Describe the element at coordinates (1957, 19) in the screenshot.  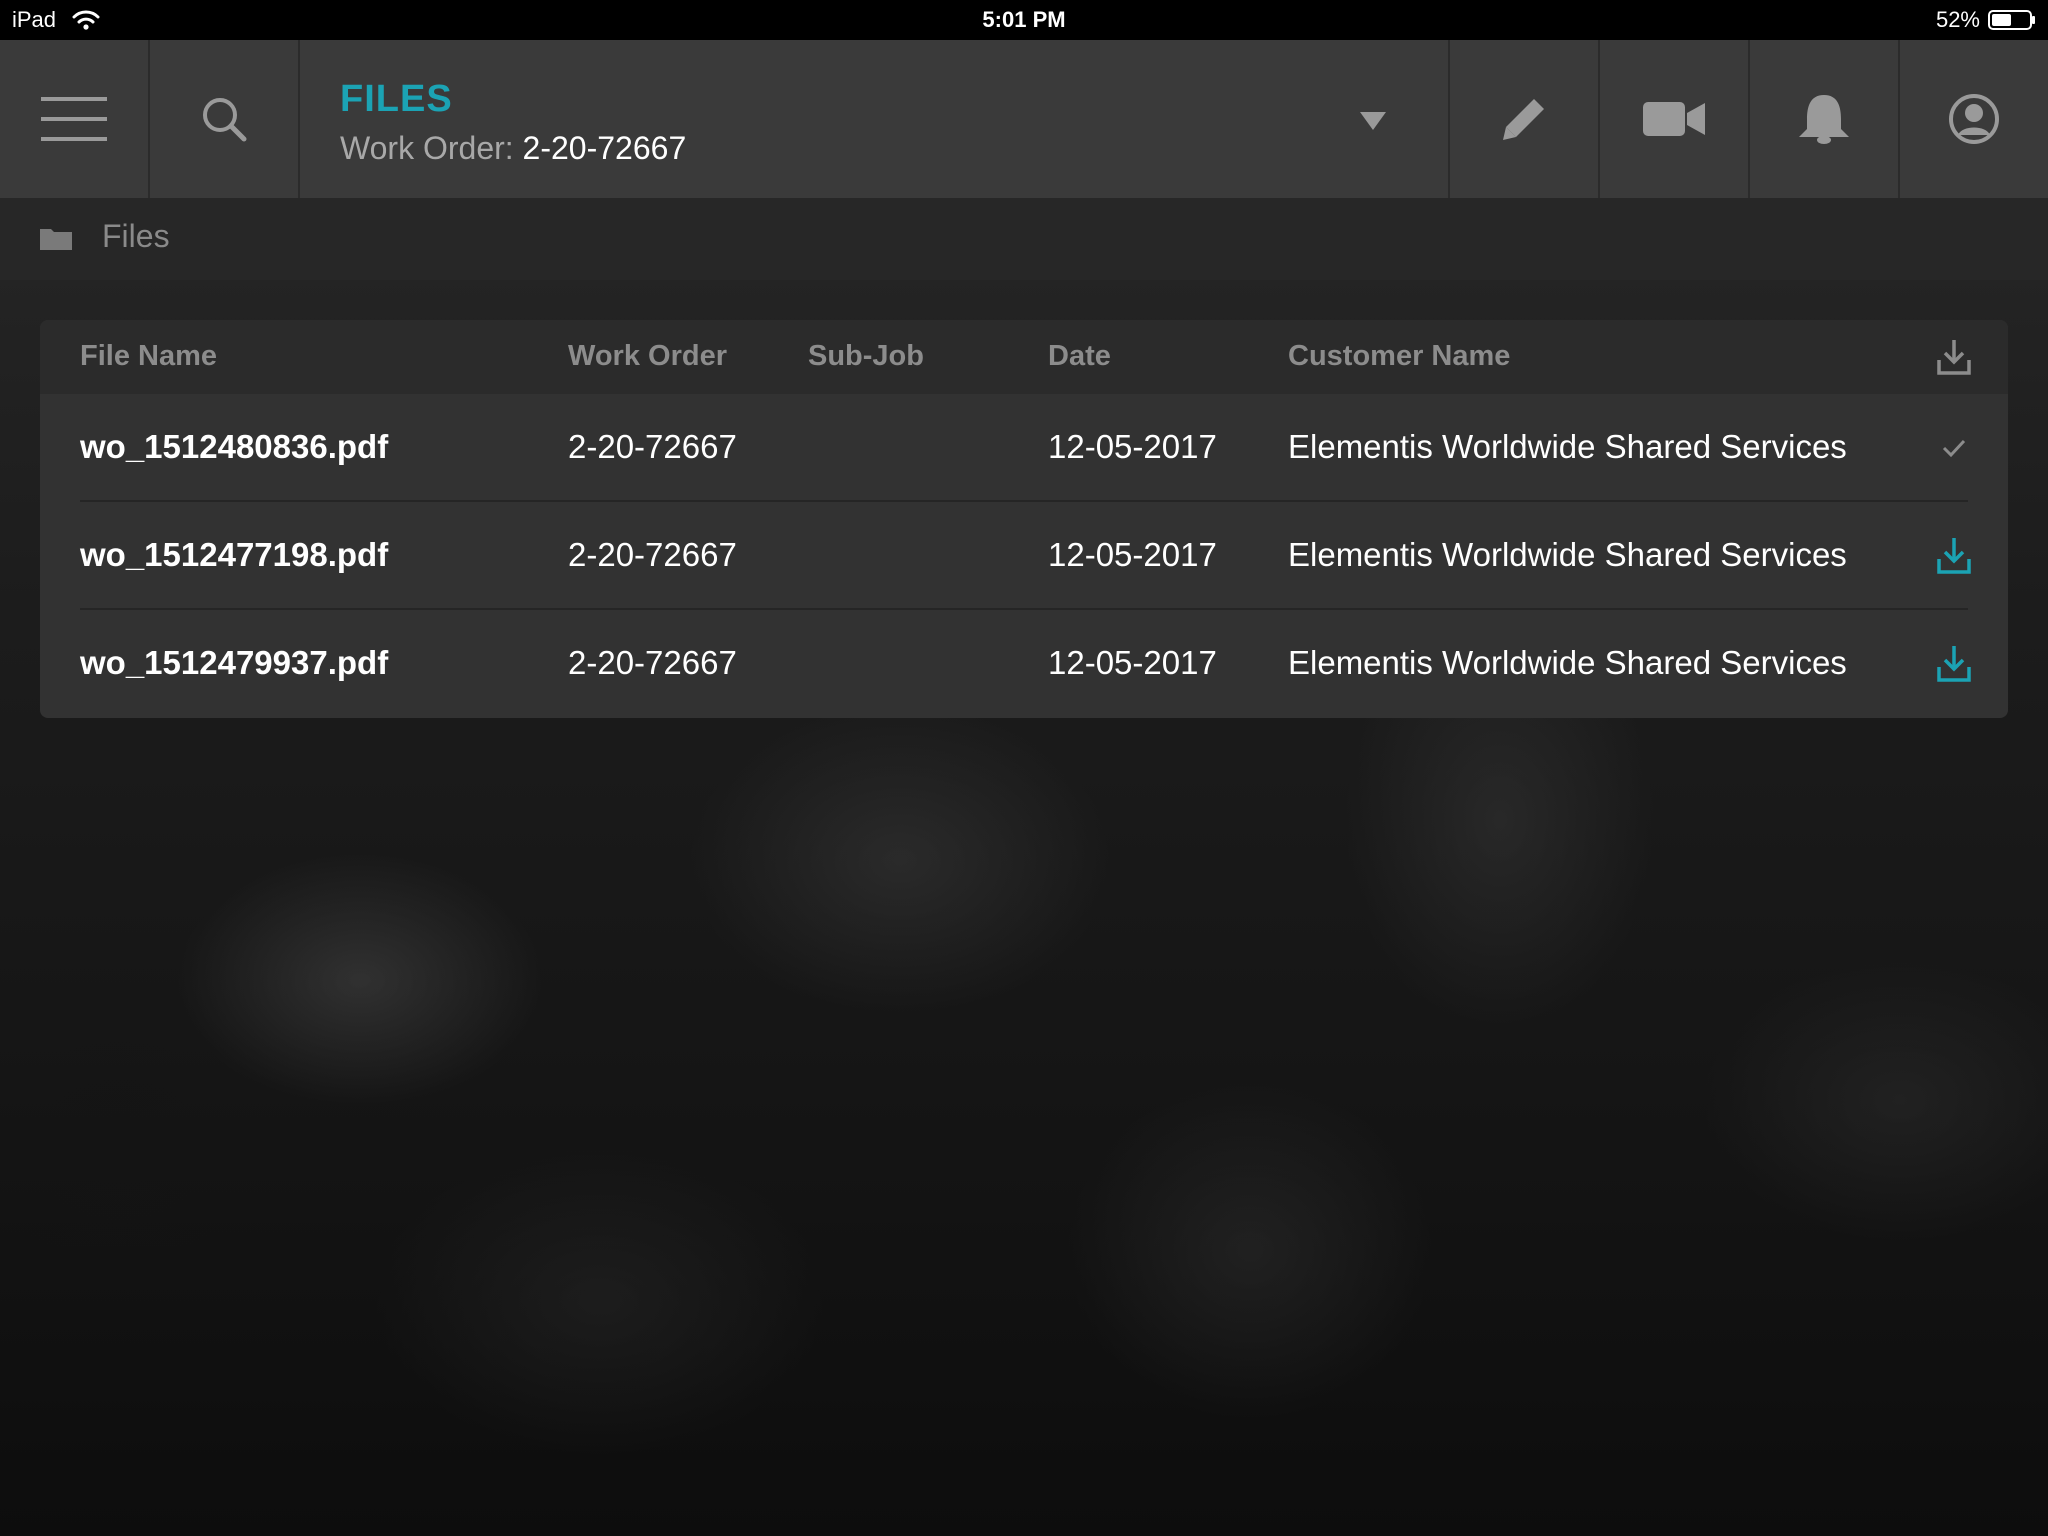
I see `battery-percentage: 52%` at that location.